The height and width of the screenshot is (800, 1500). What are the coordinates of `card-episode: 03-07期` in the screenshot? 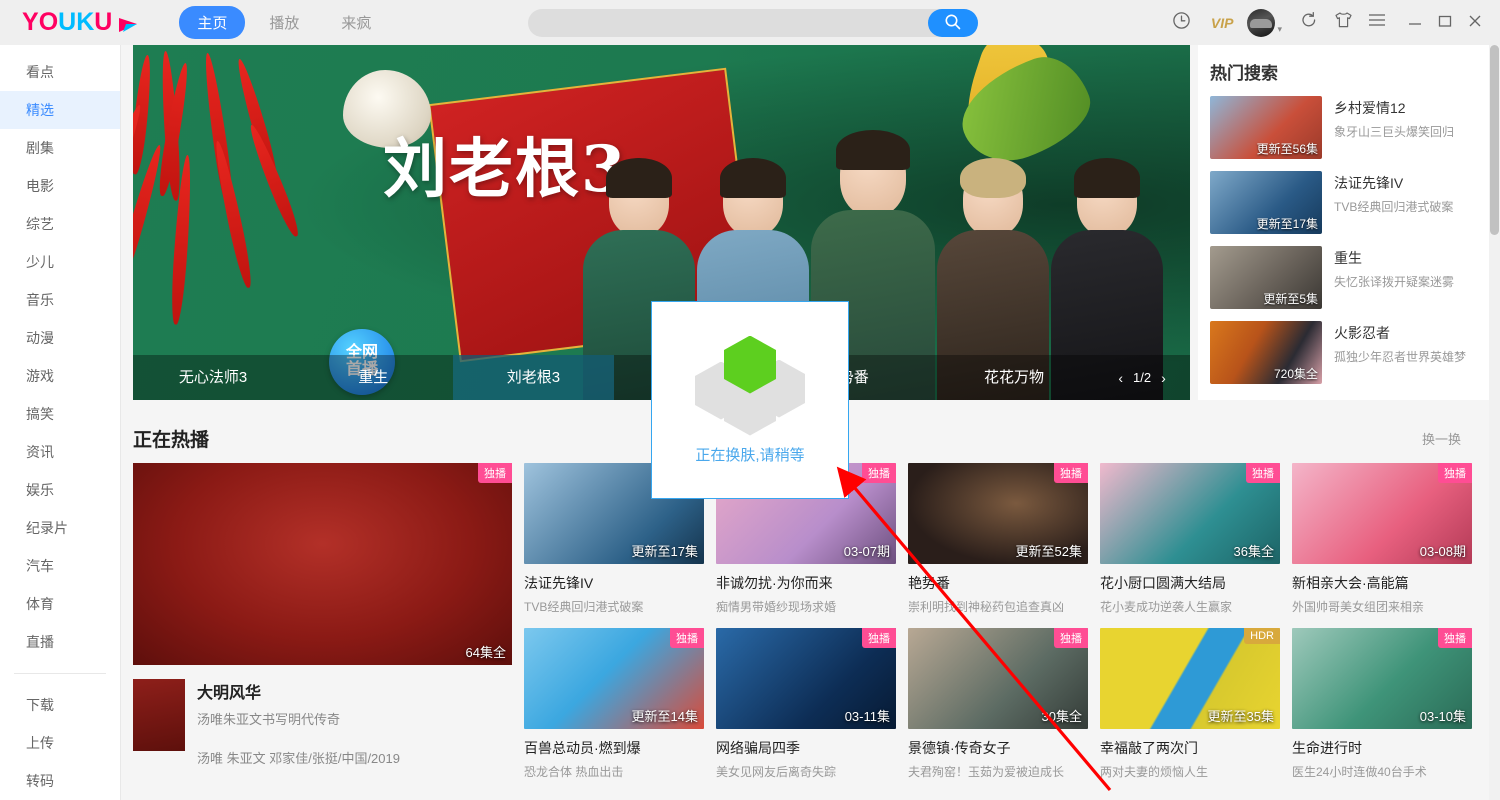 It's located at (866, 551).